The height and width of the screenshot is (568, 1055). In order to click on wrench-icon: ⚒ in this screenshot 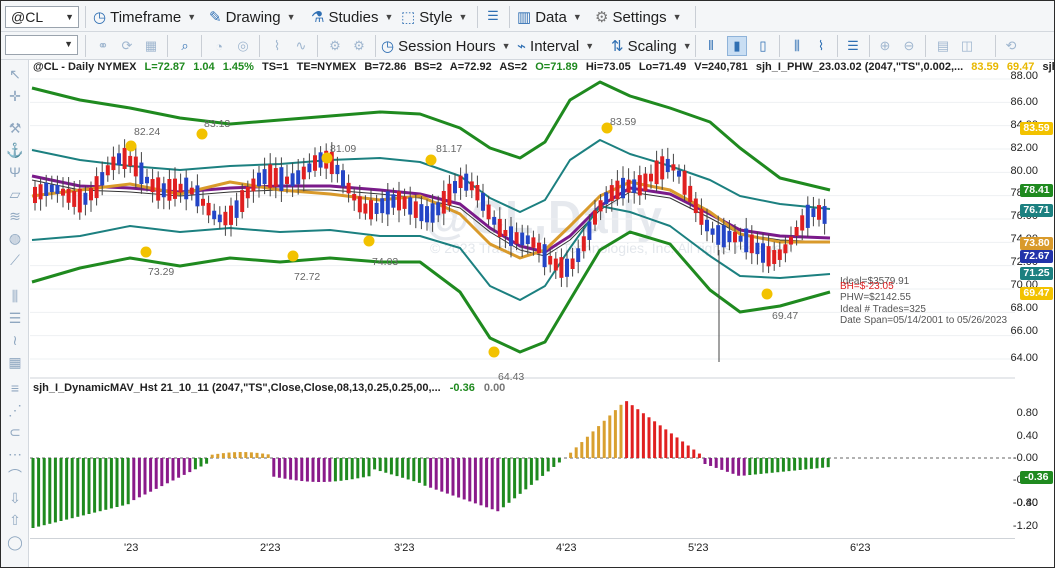, I will do `click(15, 128)`.